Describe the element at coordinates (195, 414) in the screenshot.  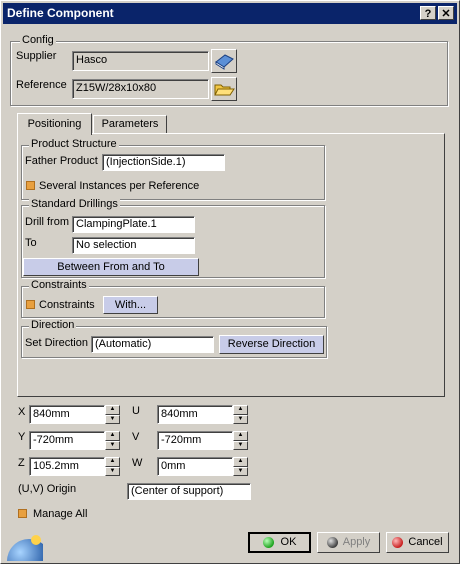
I see `u-field: 840mm` at that location.